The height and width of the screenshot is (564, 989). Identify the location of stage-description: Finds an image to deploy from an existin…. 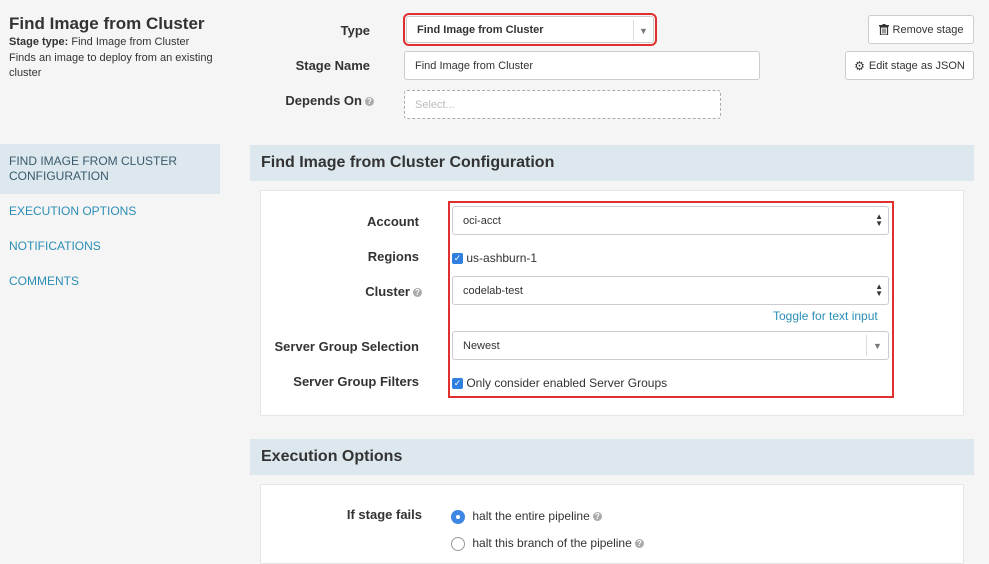
(111, 65).